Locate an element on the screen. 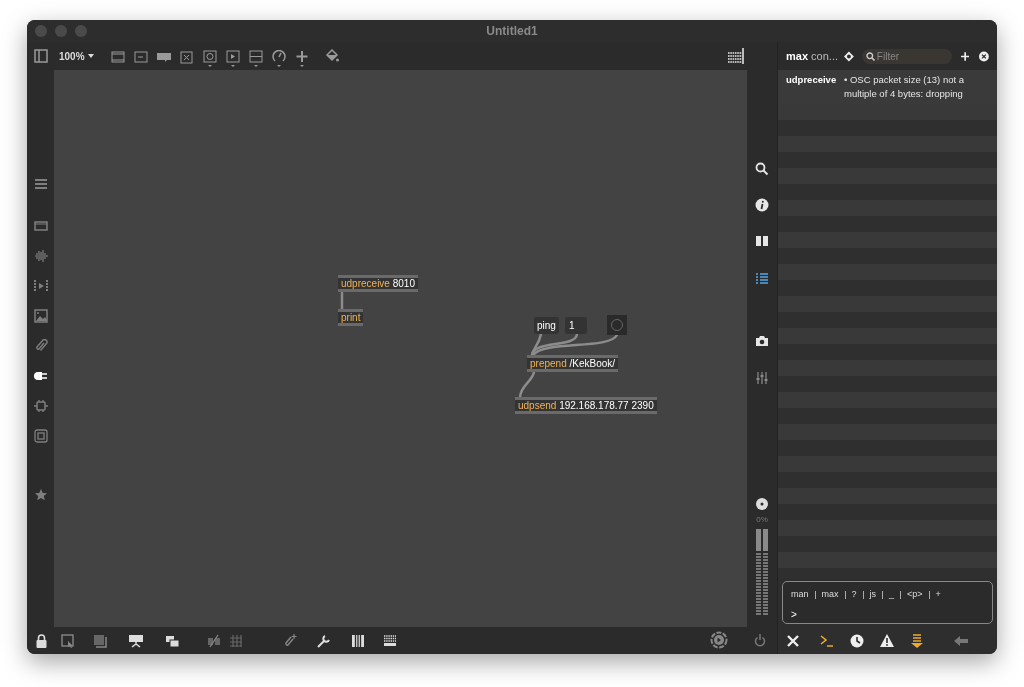 This screenshot has height=687, width=1024. window-title: Untitled1 is located at coordinates (512, 31).